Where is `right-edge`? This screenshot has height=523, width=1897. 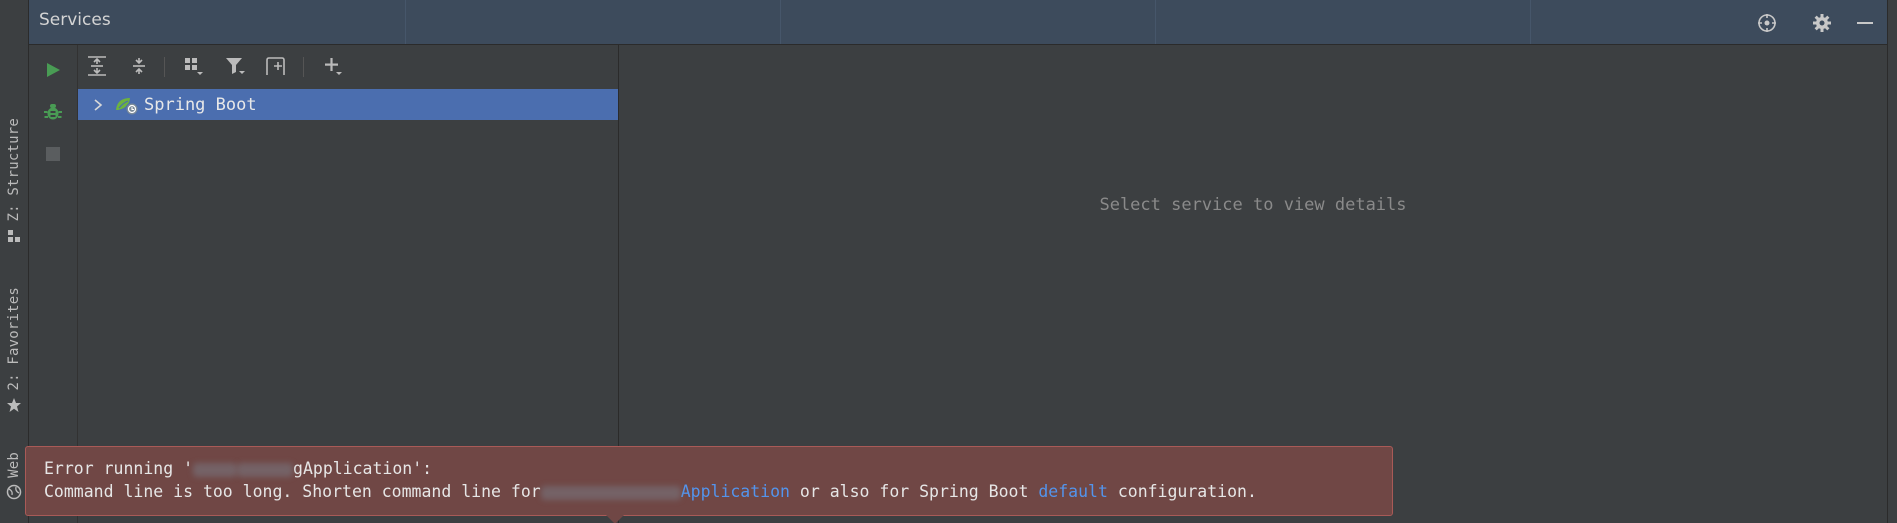 right-edge is located at coordinates (1892, 261).